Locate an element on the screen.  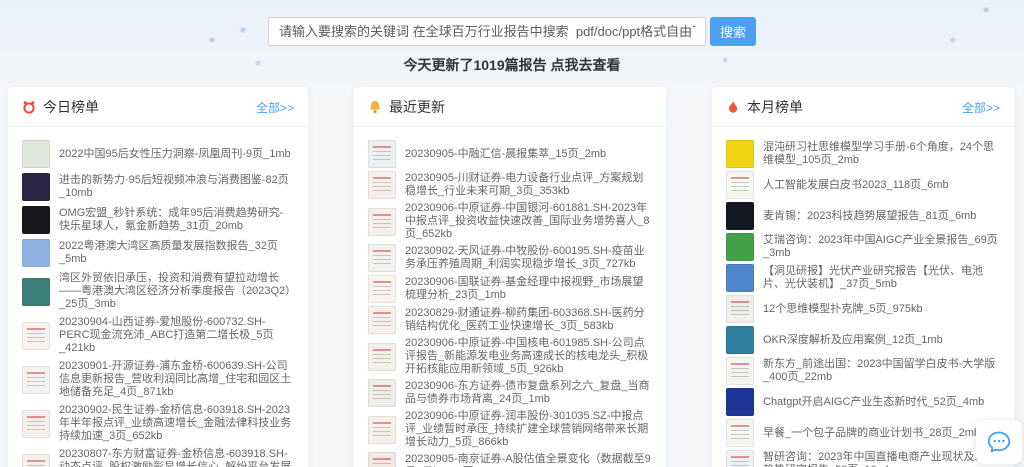
report-title: 麦肯锡：2023科技趋势展望报告_81页_6mb is located at coordinates (870, 215).